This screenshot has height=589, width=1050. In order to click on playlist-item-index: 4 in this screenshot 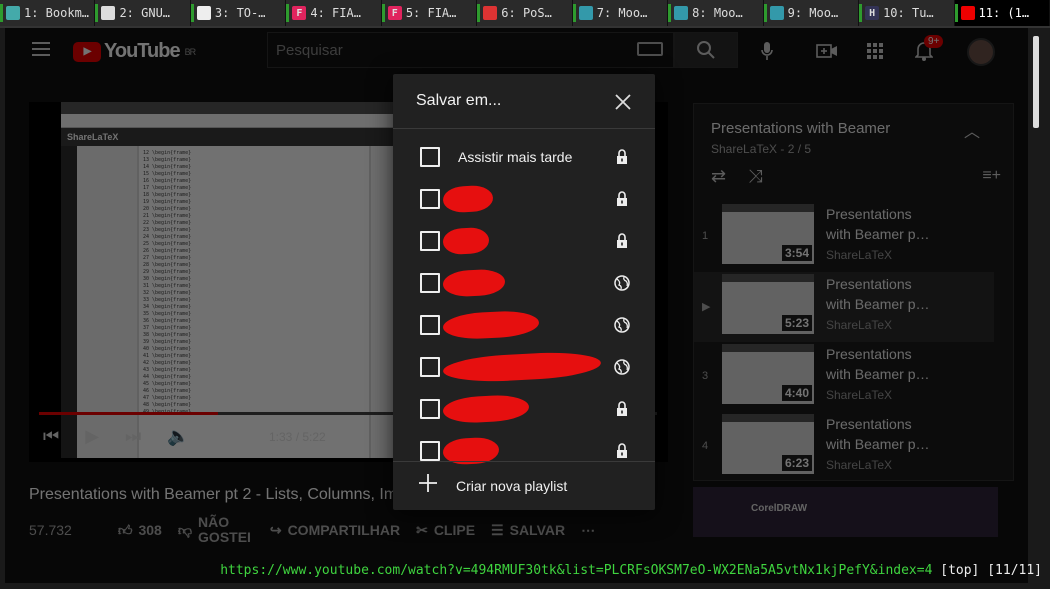, I will do `click(705, 446)`.